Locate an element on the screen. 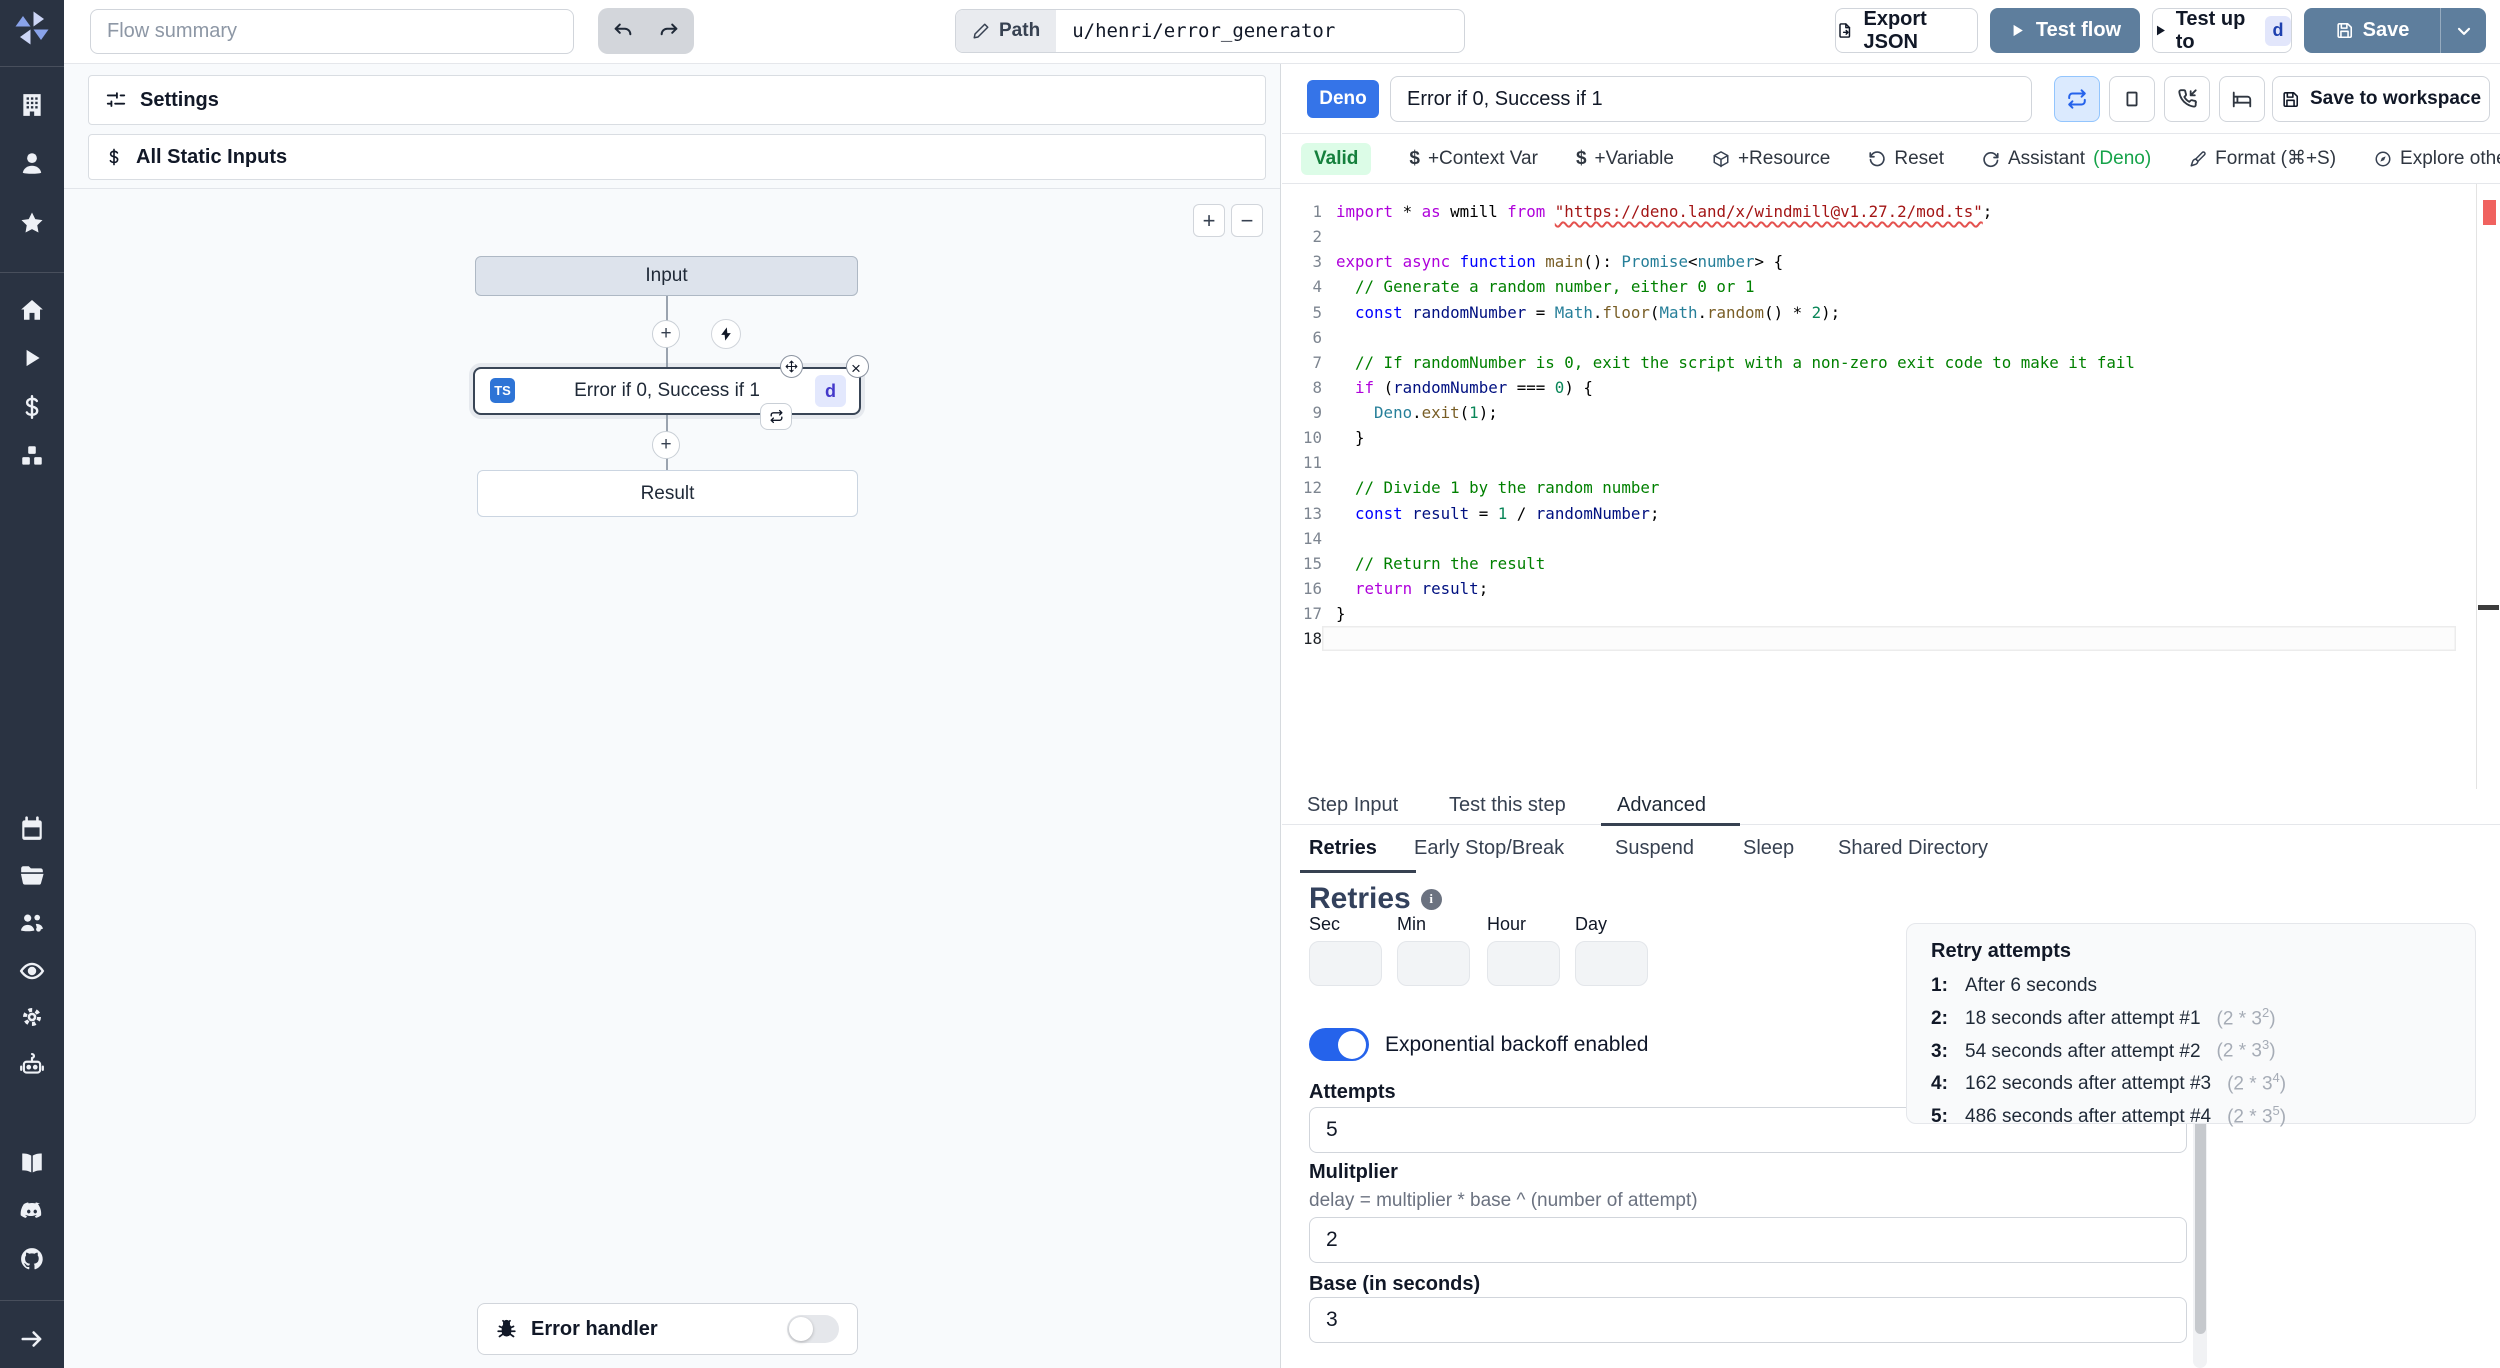 The height and width of the screenshot is (1368, 2500). exponential-backoff-toggle is located at coordinates (1339, 1044).